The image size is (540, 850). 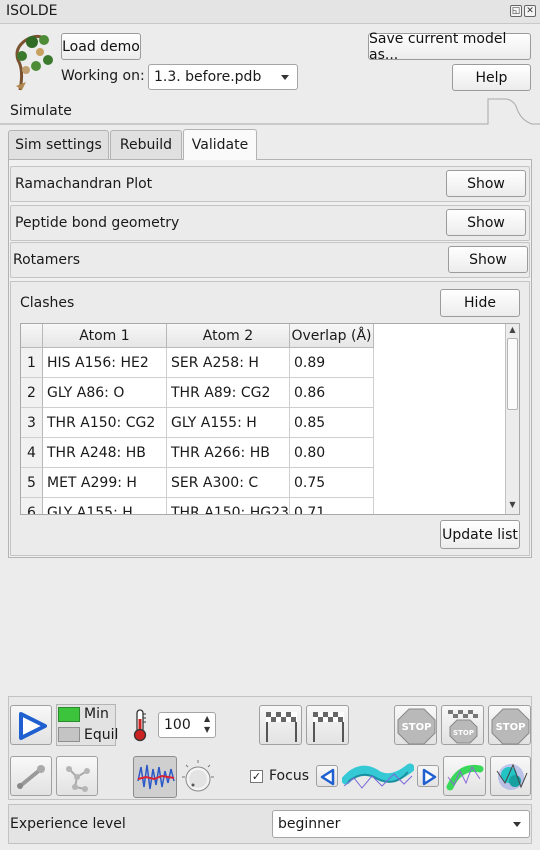 I want to click on temperature-spinbox: 100 ▲ ▼, so click(x=187, y=725).